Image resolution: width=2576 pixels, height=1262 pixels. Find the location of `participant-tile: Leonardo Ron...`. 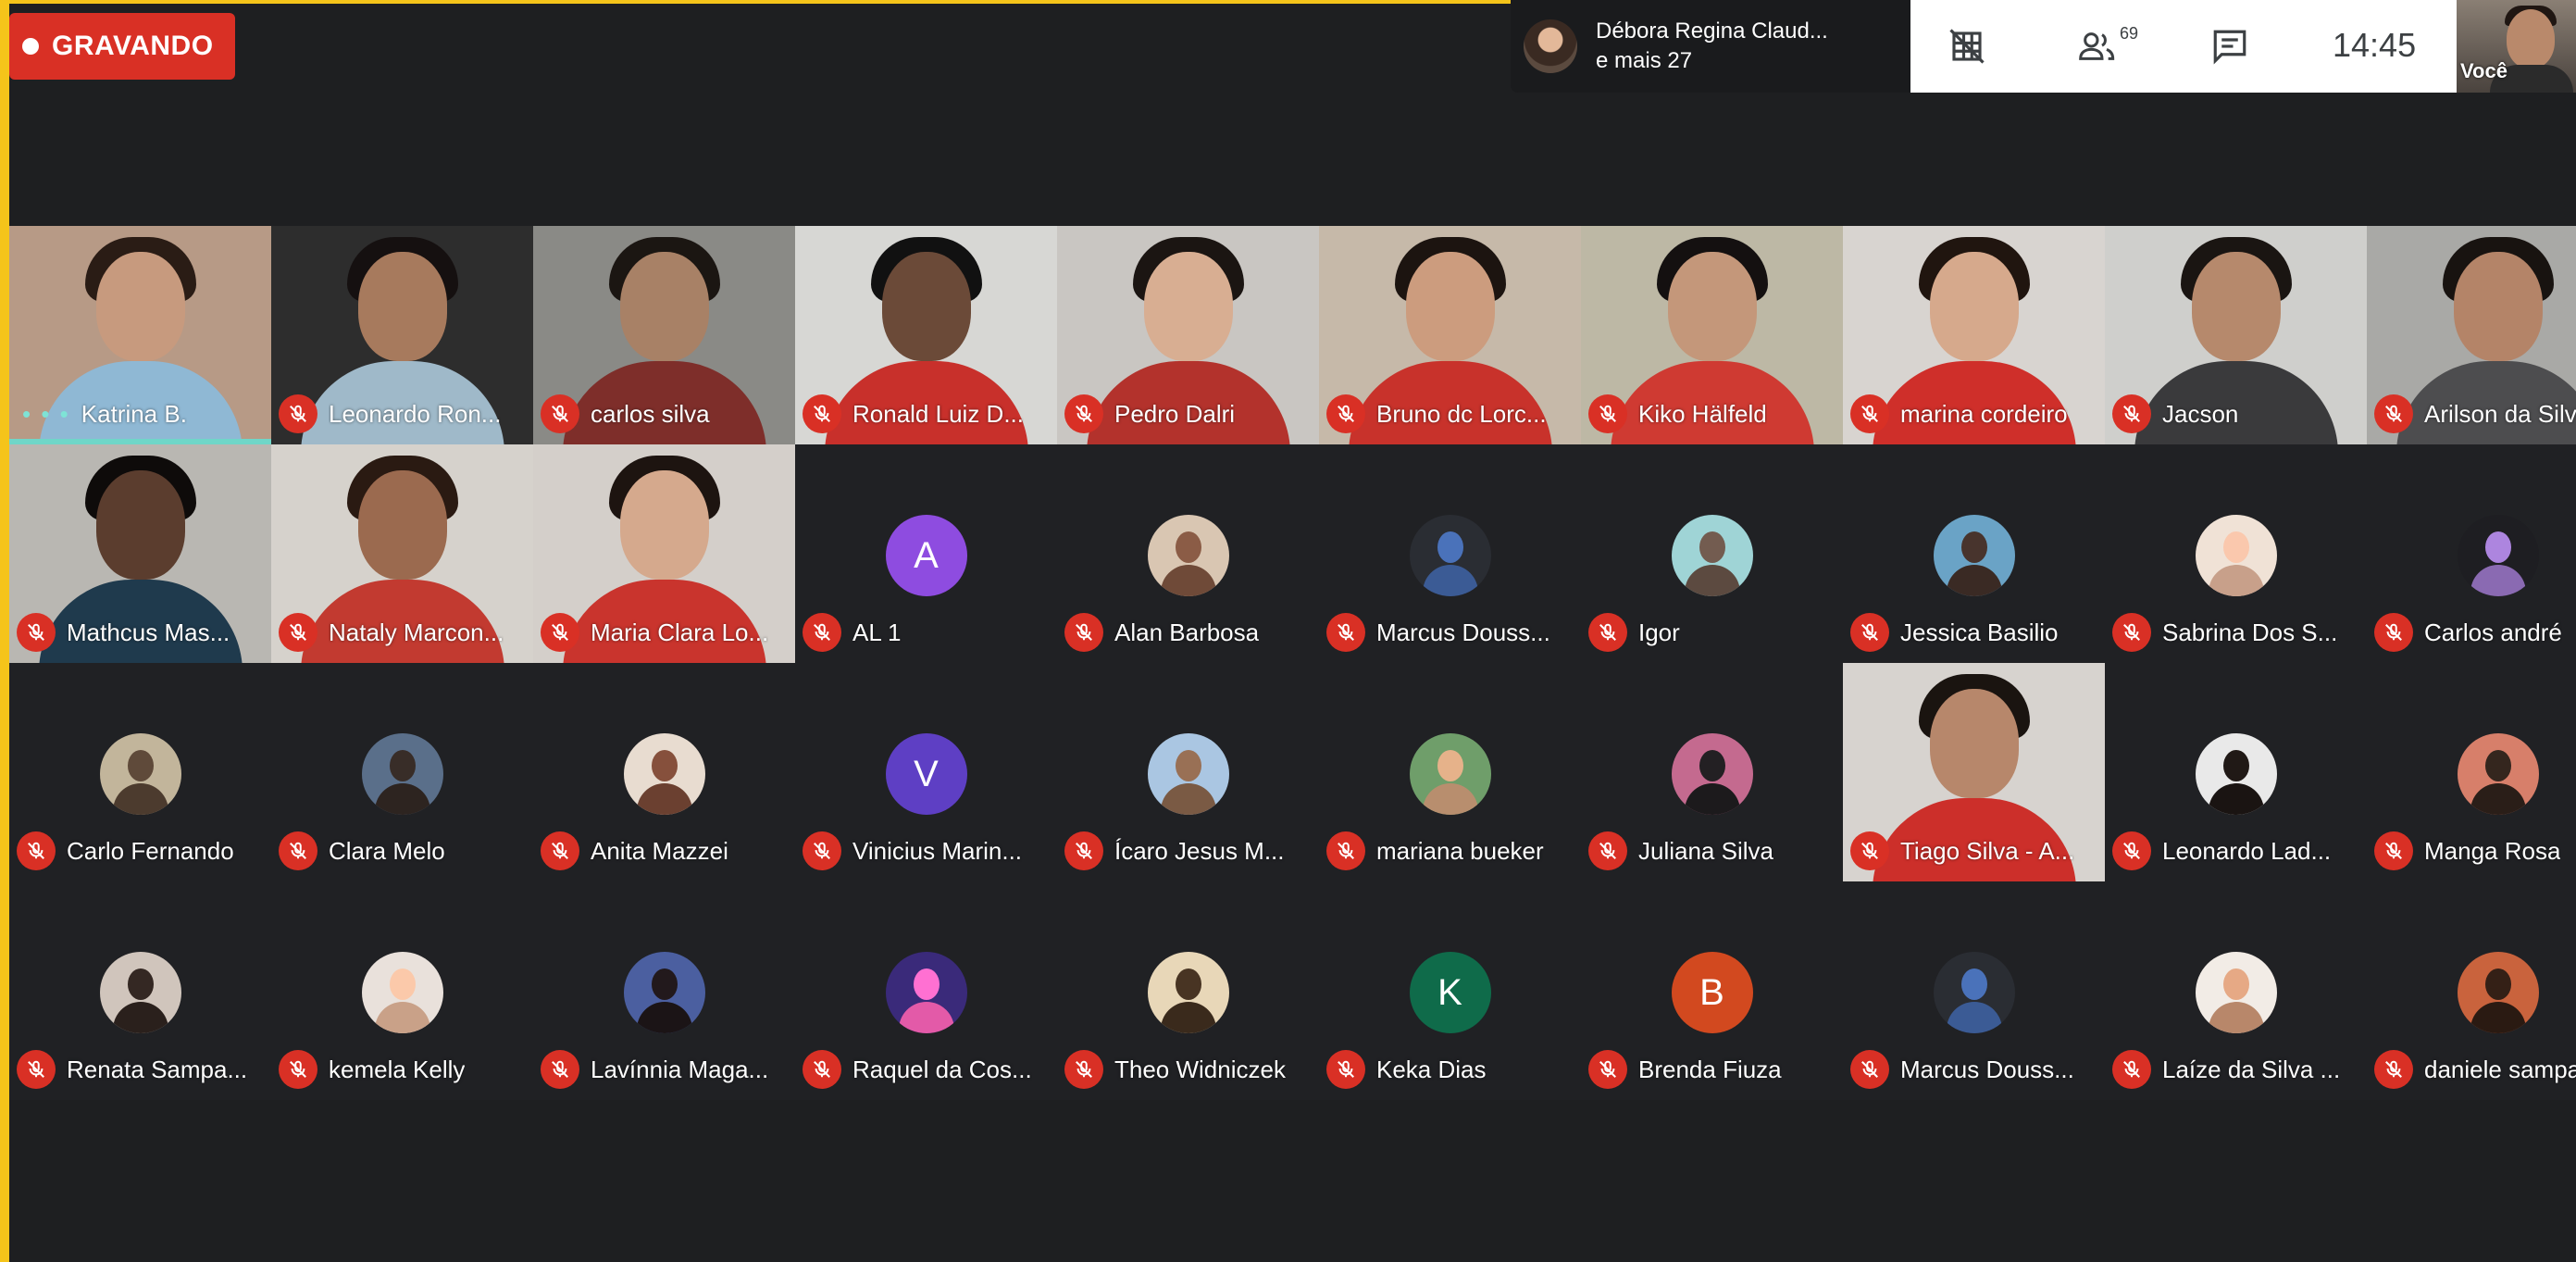

participant-tile: Leonardo Ron... is located at coordinates (402, 335).